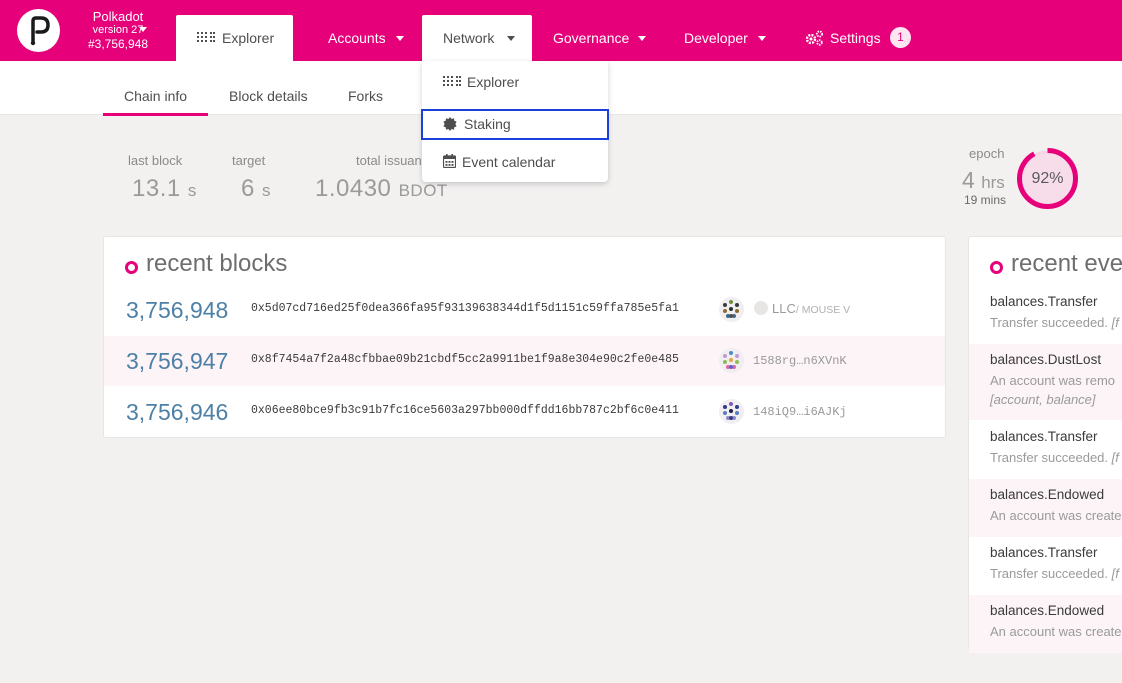 This screenshot has width=1122, height=683. Describe the element at coordinates (1046, 359) in the screenshot. I see `event-name: balances.DustLost` at that location.